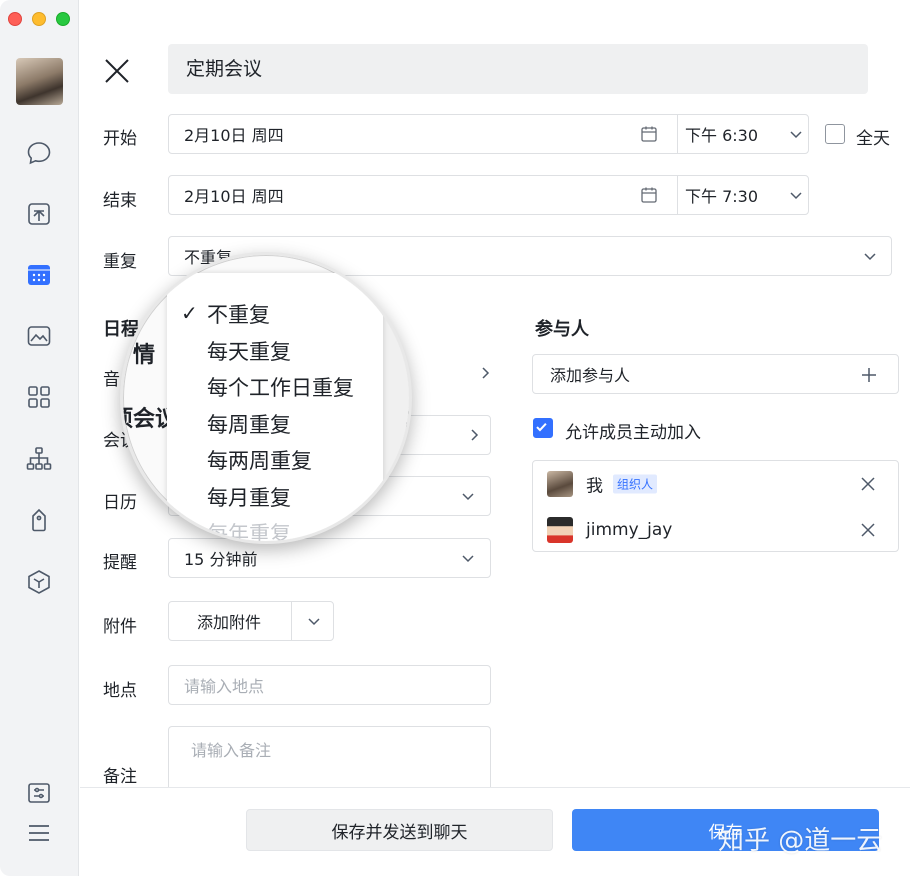 This screenshot has width=910, height=876. I want to click on repeat-option: 每月重复, so click(249, 497).